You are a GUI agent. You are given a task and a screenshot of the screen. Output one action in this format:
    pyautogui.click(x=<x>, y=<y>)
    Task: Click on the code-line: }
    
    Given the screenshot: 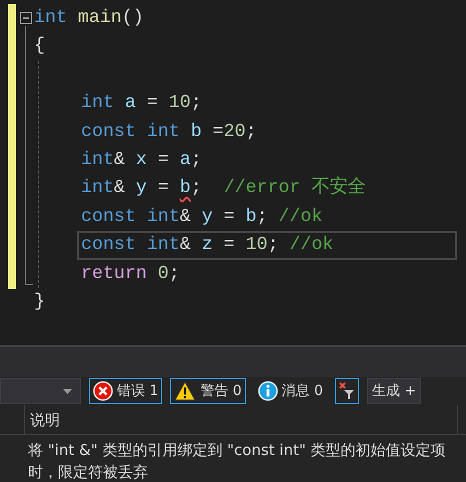 What is the action you would take?
    pyautogui.click(x=39, y=302)
    